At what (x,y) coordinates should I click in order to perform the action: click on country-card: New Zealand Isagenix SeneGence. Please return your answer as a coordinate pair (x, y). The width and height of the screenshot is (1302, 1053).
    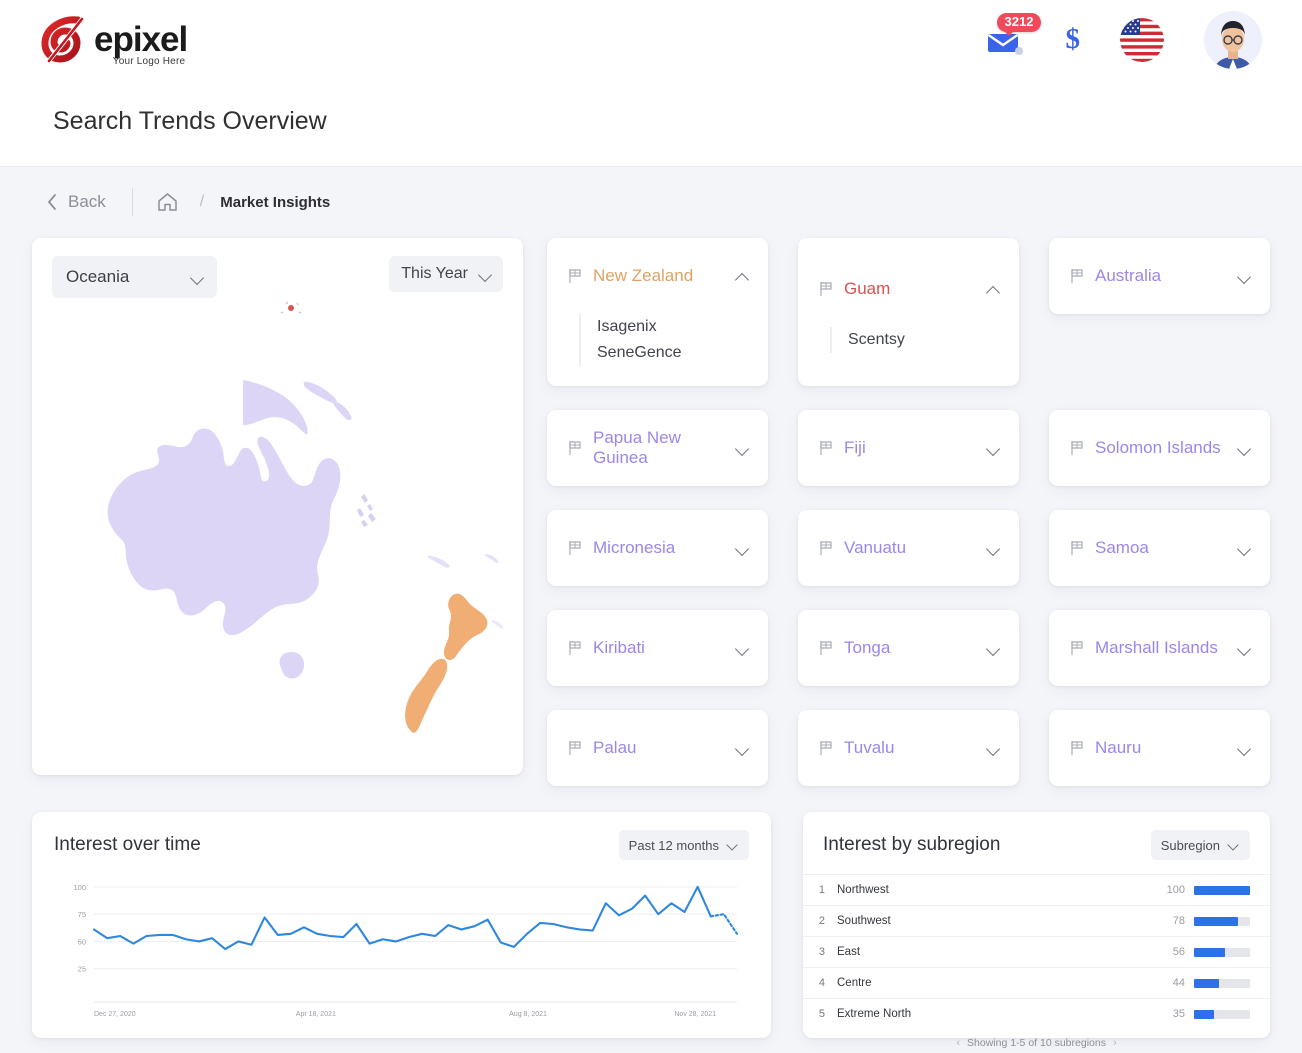
    Looking at the image, I should click on (657, 312).